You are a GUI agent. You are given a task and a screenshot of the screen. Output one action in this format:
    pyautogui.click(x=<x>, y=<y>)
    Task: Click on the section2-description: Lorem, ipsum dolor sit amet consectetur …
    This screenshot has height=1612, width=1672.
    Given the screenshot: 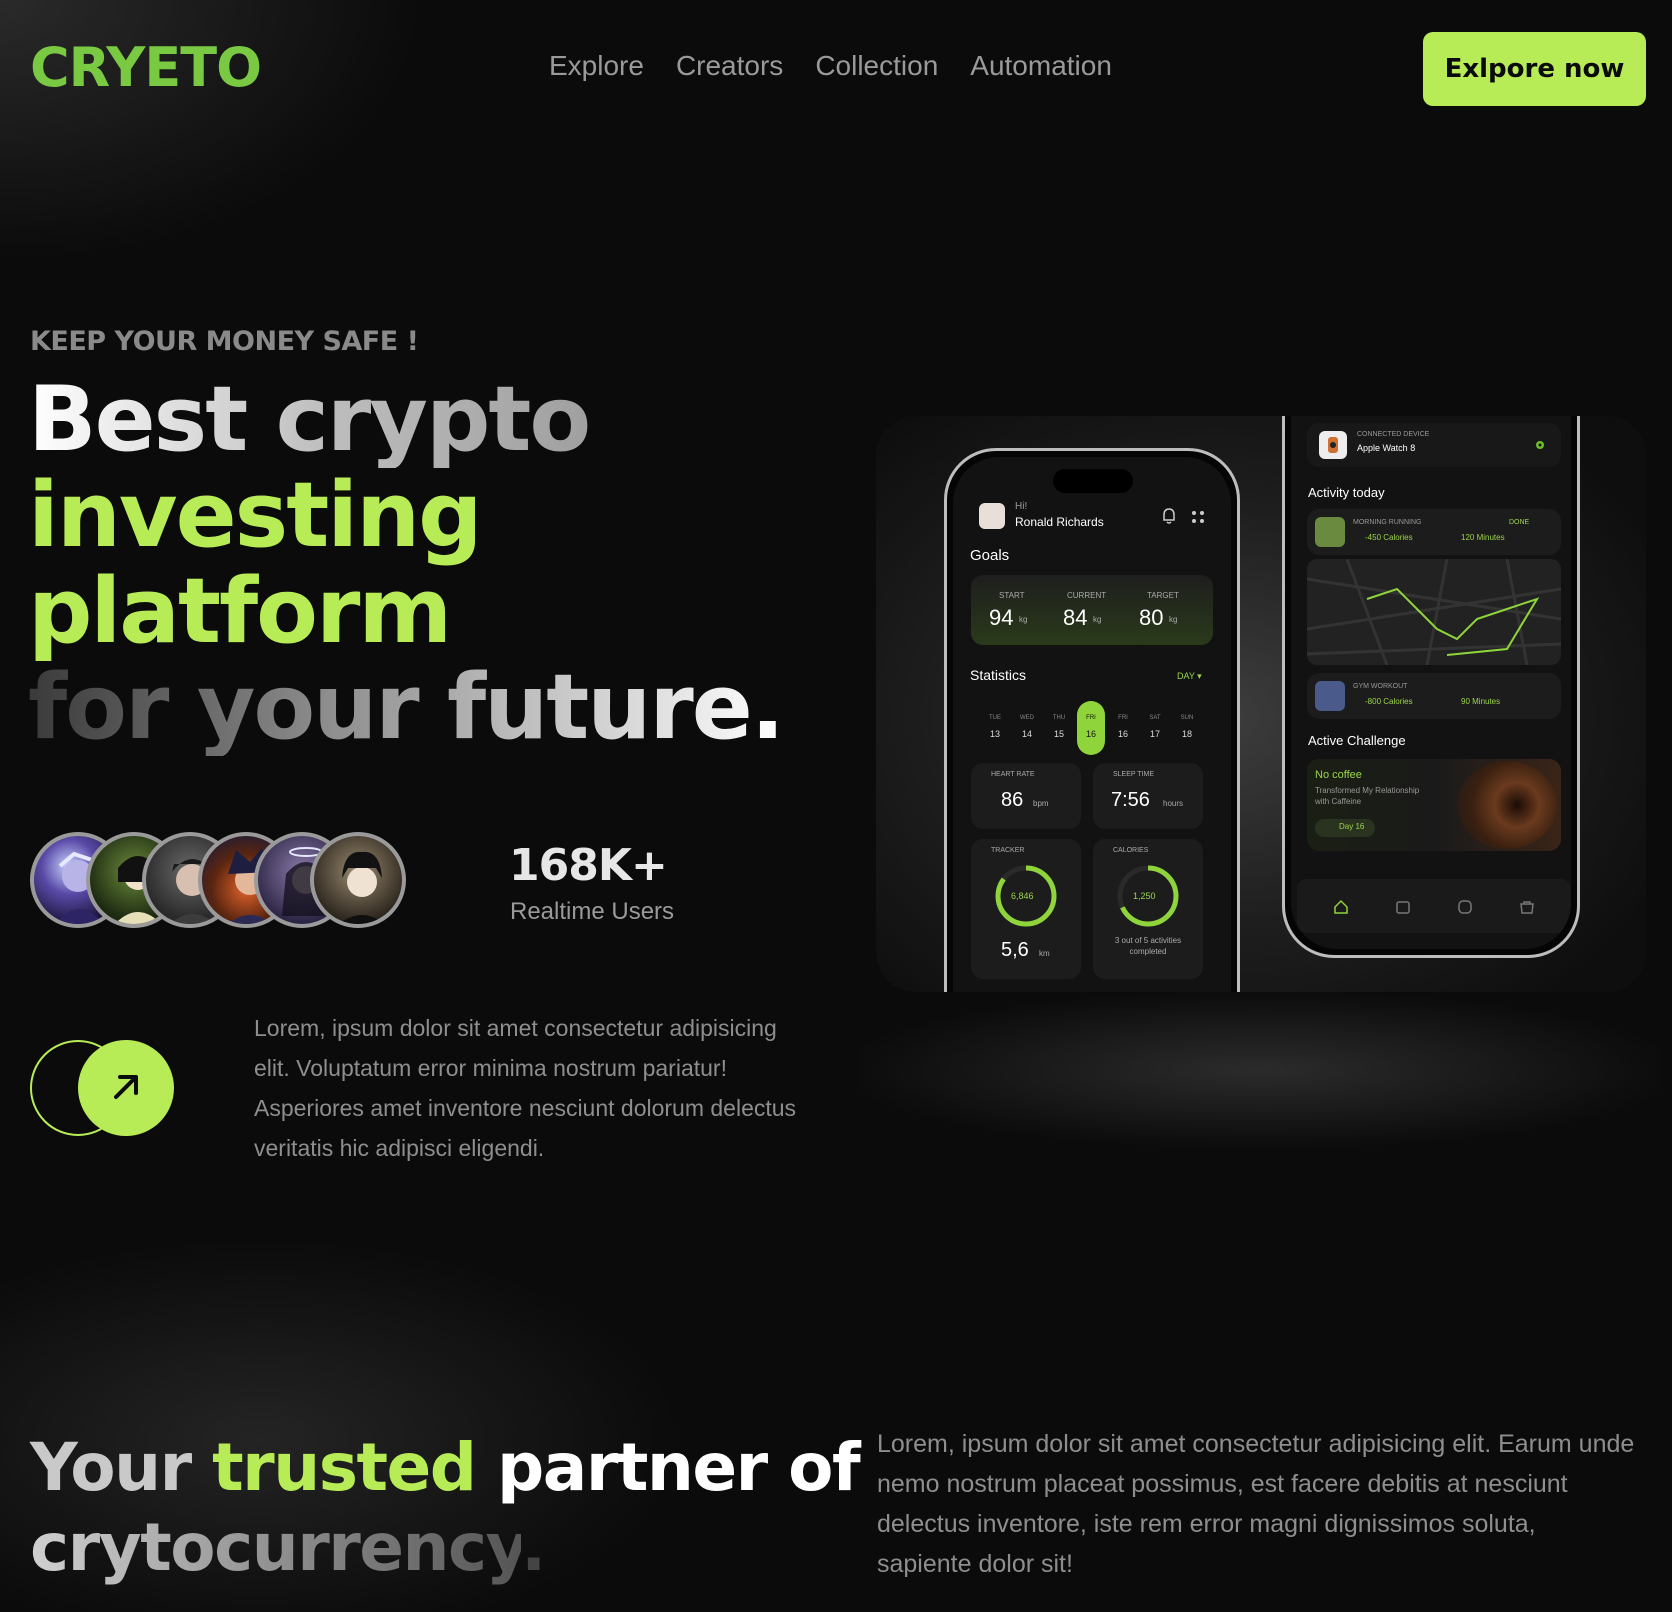 What is the action you would take?
    pyautogui.click(x=1256, y=1504)
    